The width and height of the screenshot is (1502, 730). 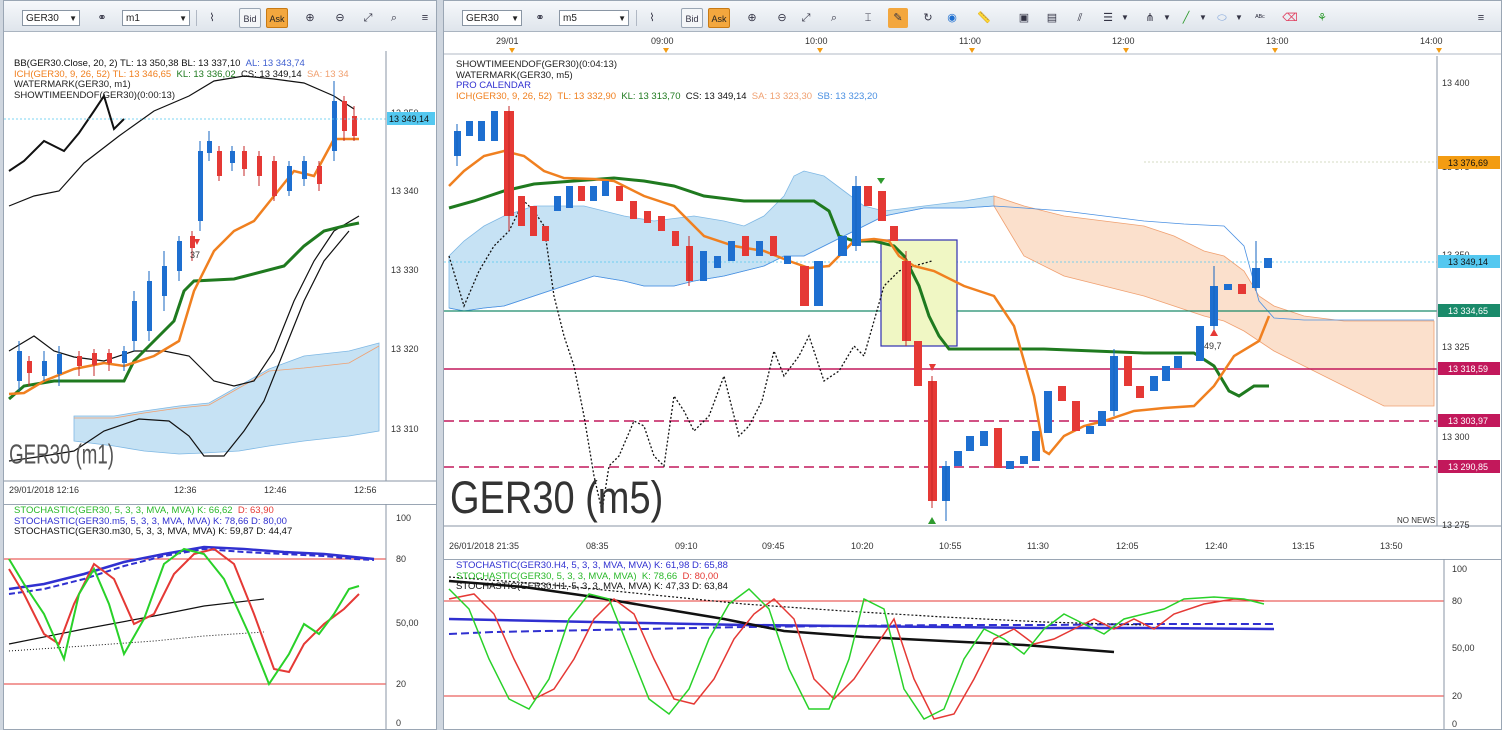 What do you see at coordinates (1431, 41) in the screenshot?
I see `top-time-label: 14:00` at bounding box center [1431, 41].